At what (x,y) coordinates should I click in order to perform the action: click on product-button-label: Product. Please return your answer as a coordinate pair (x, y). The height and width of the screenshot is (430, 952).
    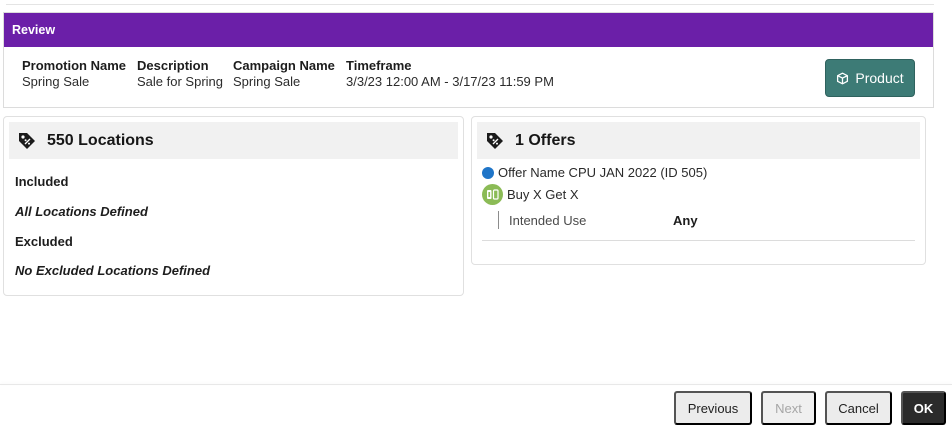
    Looking at the image, I should click on (879, 78).